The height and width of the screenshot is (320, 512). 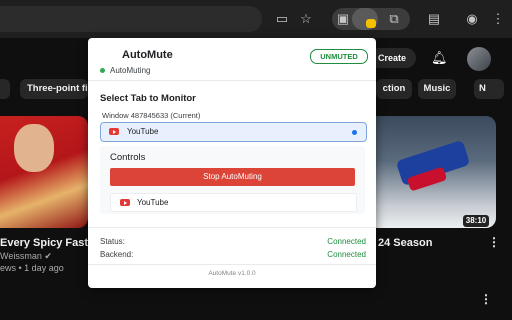 What do you see at coordinates (489, 89) in the screenshot?
I see `chip-n: N` at bounding box center [489, 89].